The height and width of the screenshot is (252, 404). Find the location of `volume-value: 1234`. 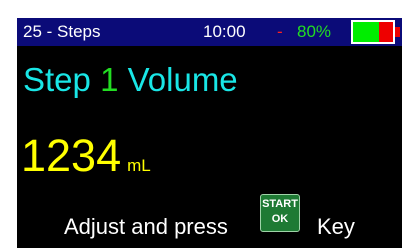

volume-value: 1234 is located at coordinates (71, 155).